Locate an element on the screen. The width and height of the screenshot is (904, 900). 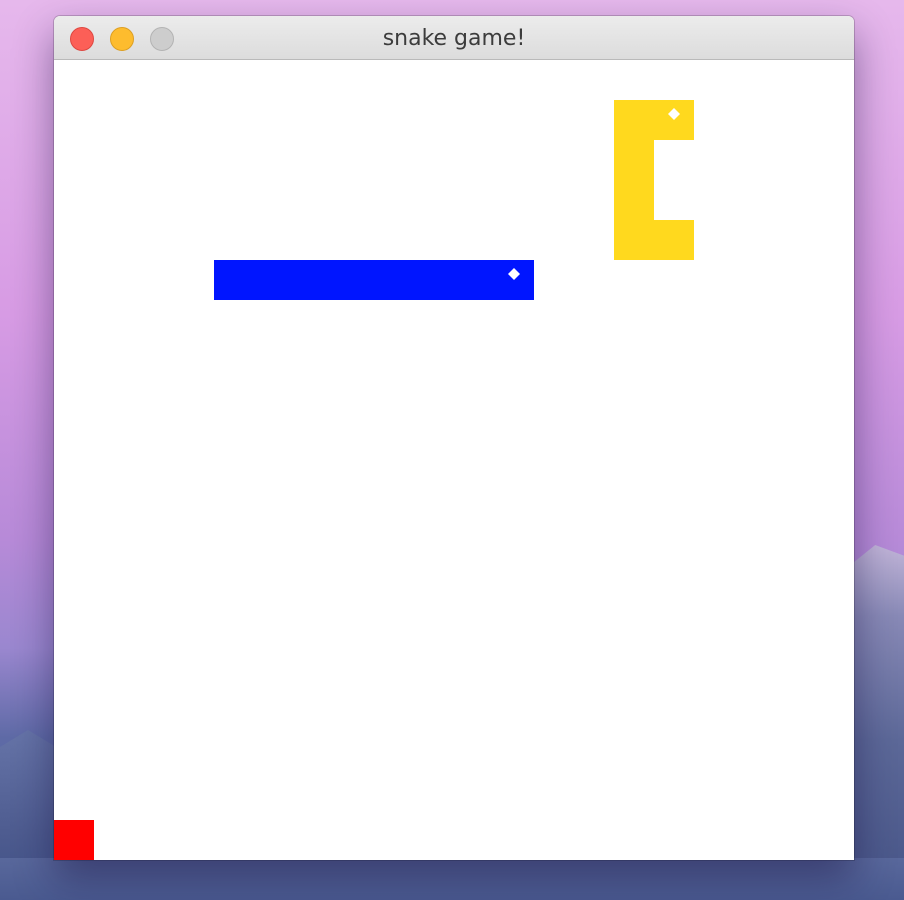
window-title: snake game! is located at coordinates (454, 38).